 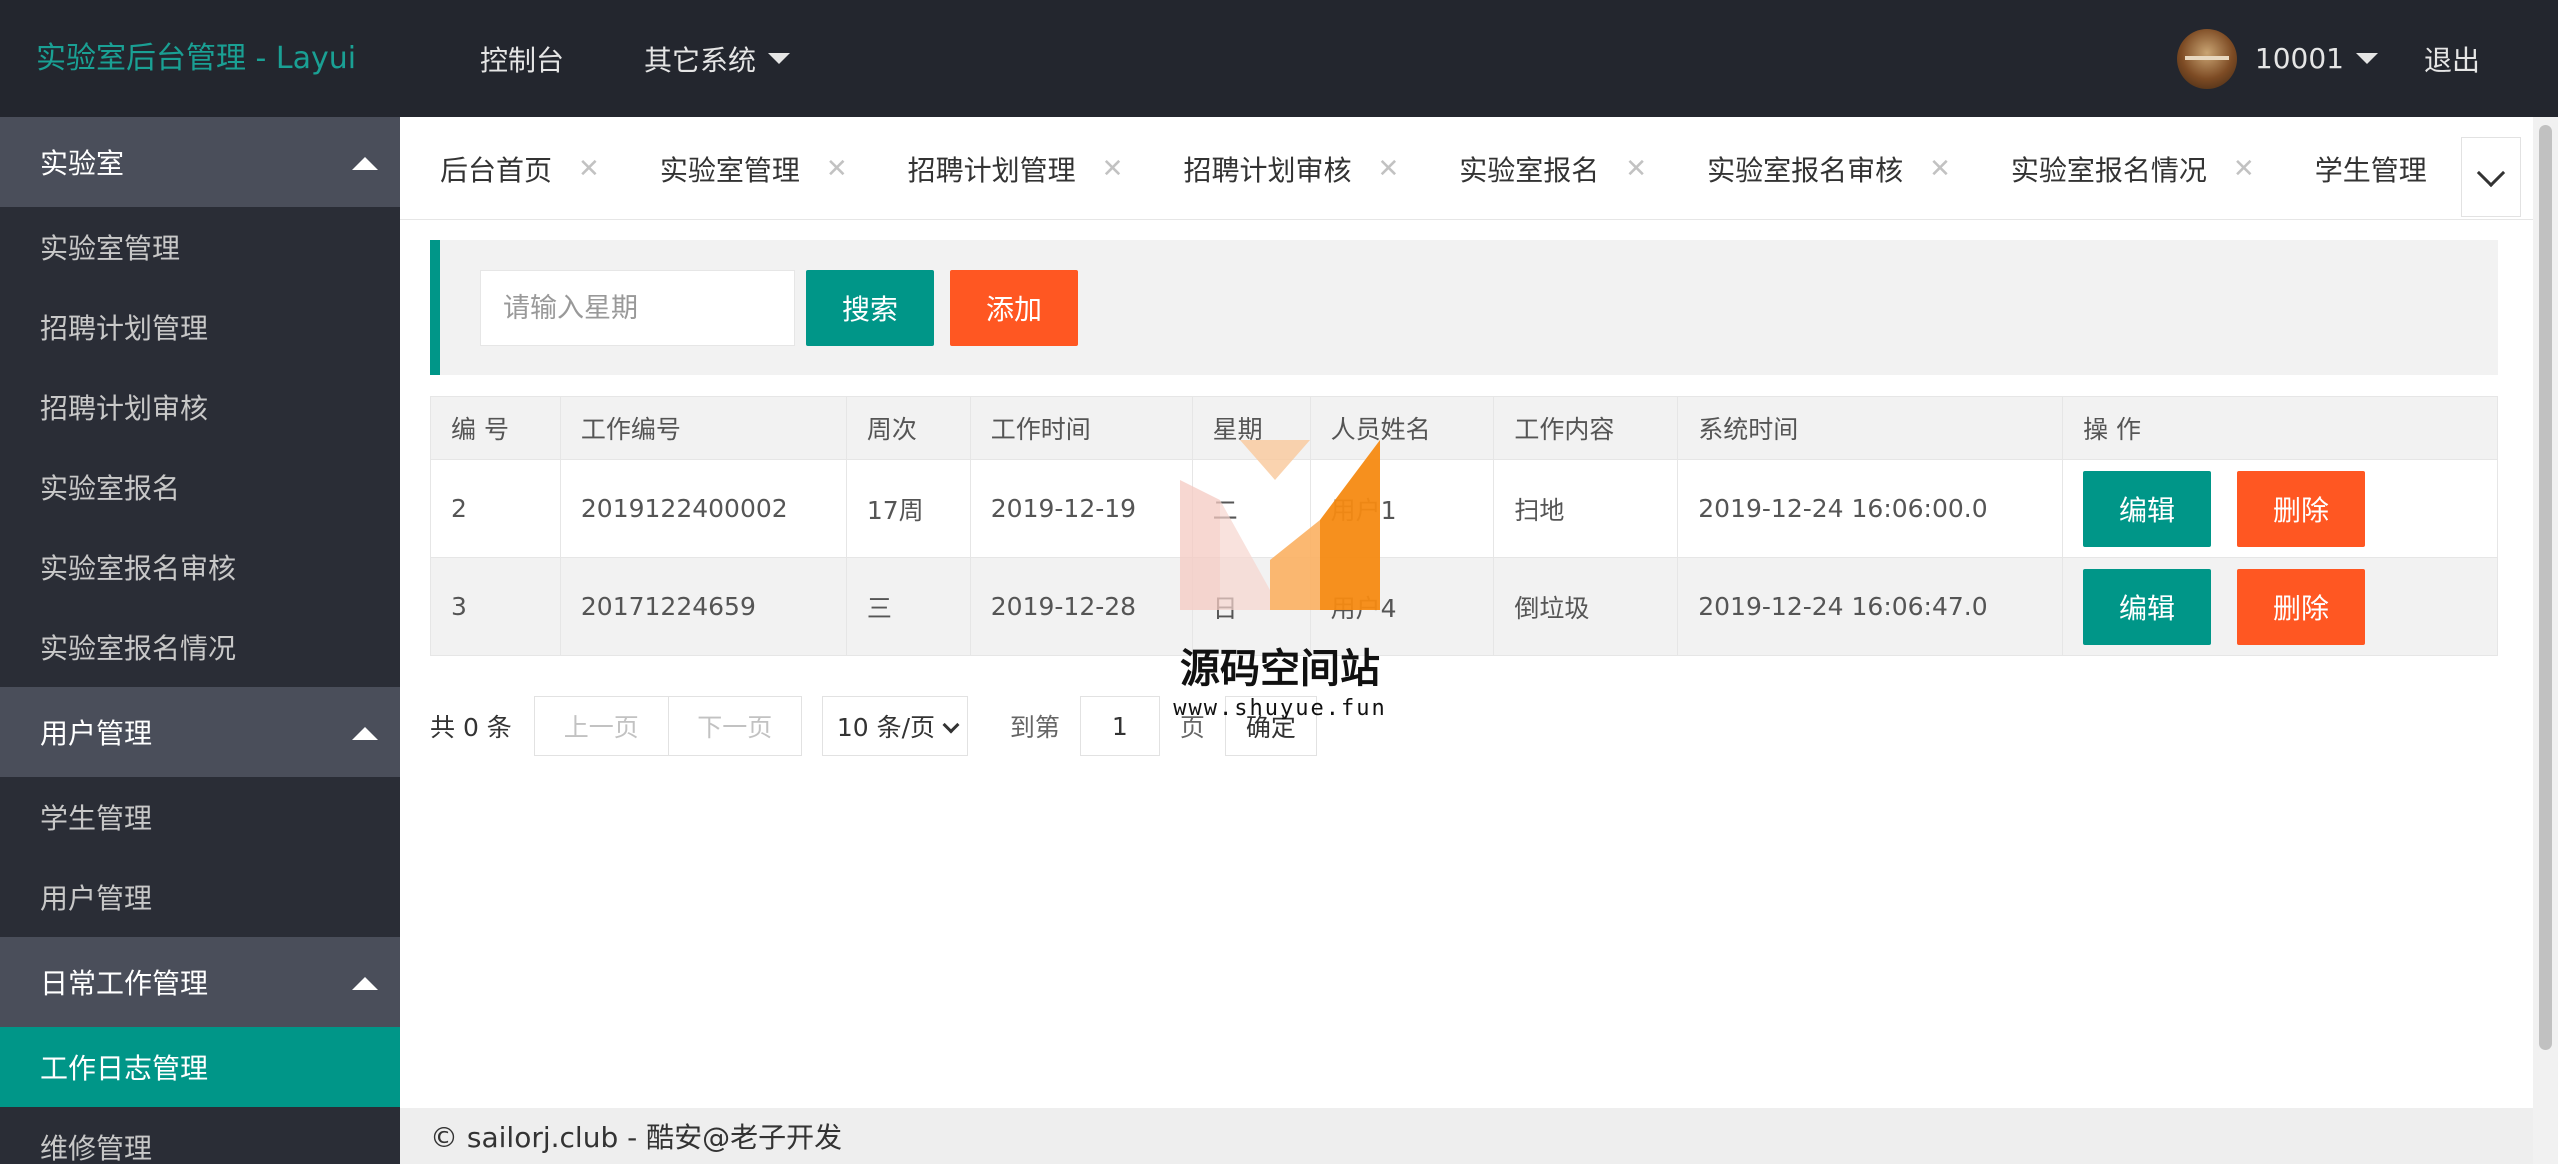 What do you see at coordinates (495, 428) in the screenshot?
I see `col-id: 编 号` at bounding box center [495, 428].